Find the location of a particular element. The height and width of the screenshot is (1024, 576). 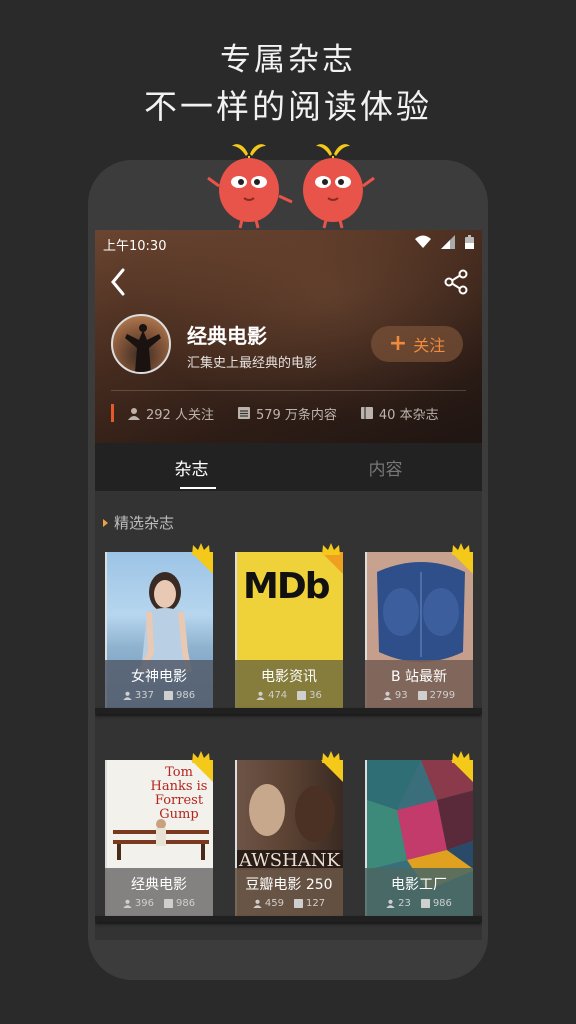

avatar-silhouette is located at coordinates (143, 348).